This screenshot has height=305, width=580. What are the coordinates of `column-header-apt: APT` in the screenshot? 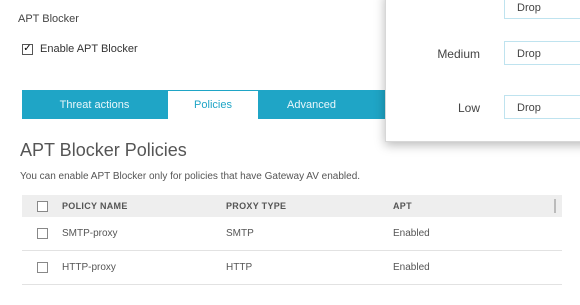 It's located at (473, 206).